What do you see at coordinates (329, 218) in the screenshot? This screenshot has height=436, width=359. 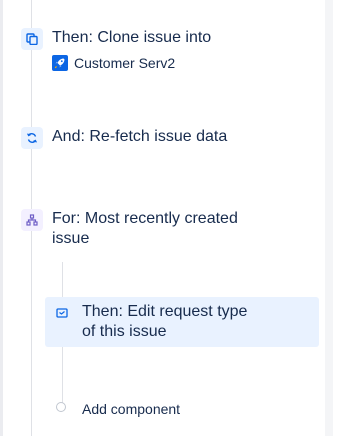 I see `panel-scrollbar` at bounding box center [329, 218].